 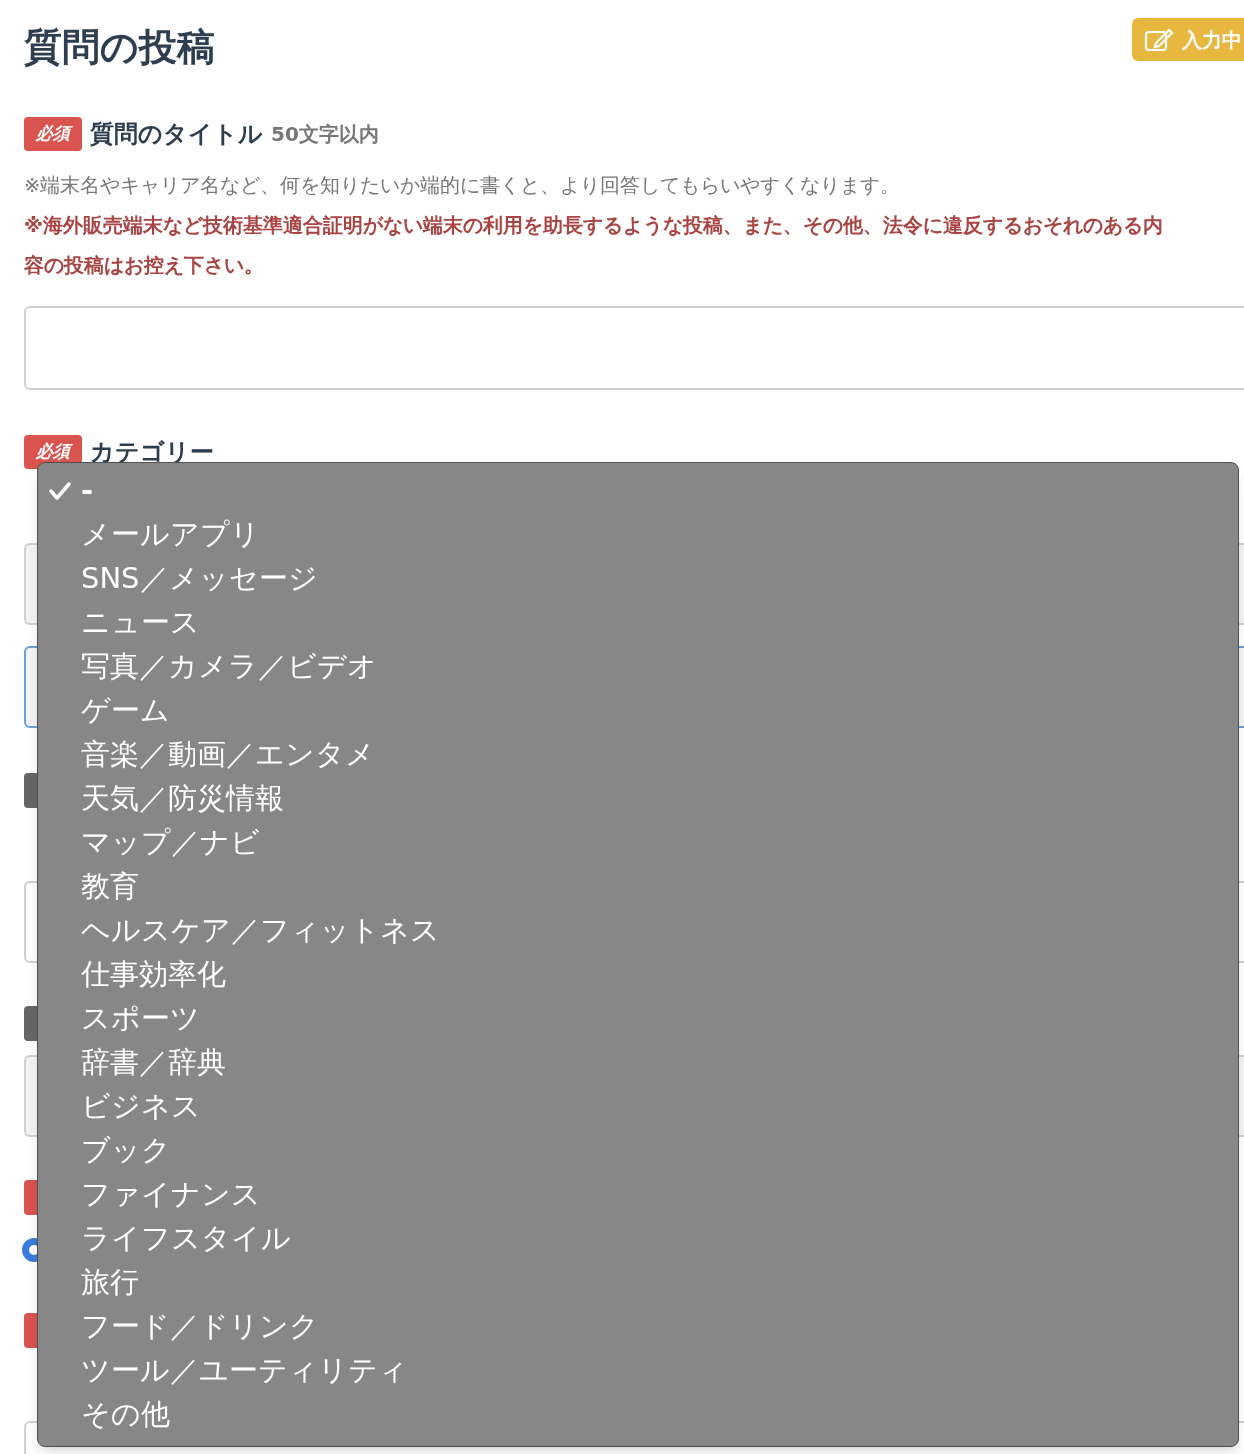 What do you see at coordinates (638, 1239) in the screenshot?
I see `dropdown-option: ライフスタイル` at bounding box center [638, 1239].